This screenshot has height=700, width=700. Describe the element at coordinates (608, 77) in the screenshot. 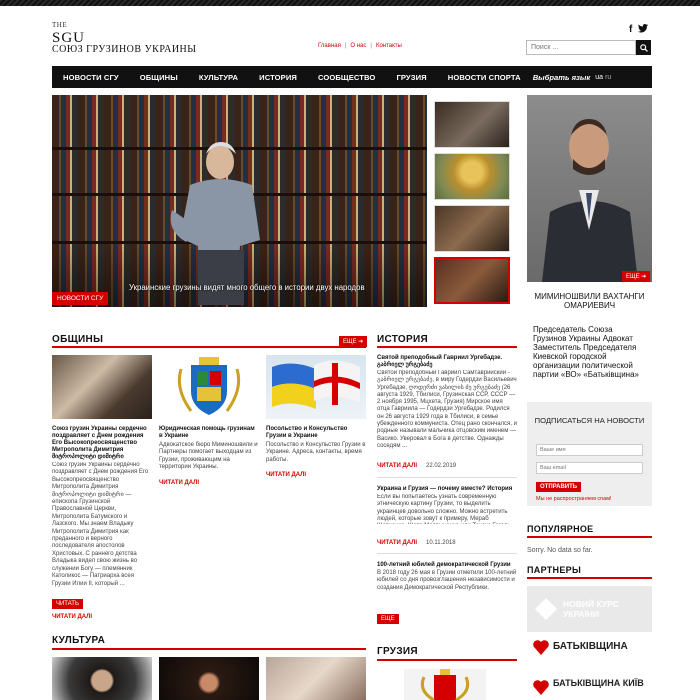

I see `lang-ru: ru` at that location.